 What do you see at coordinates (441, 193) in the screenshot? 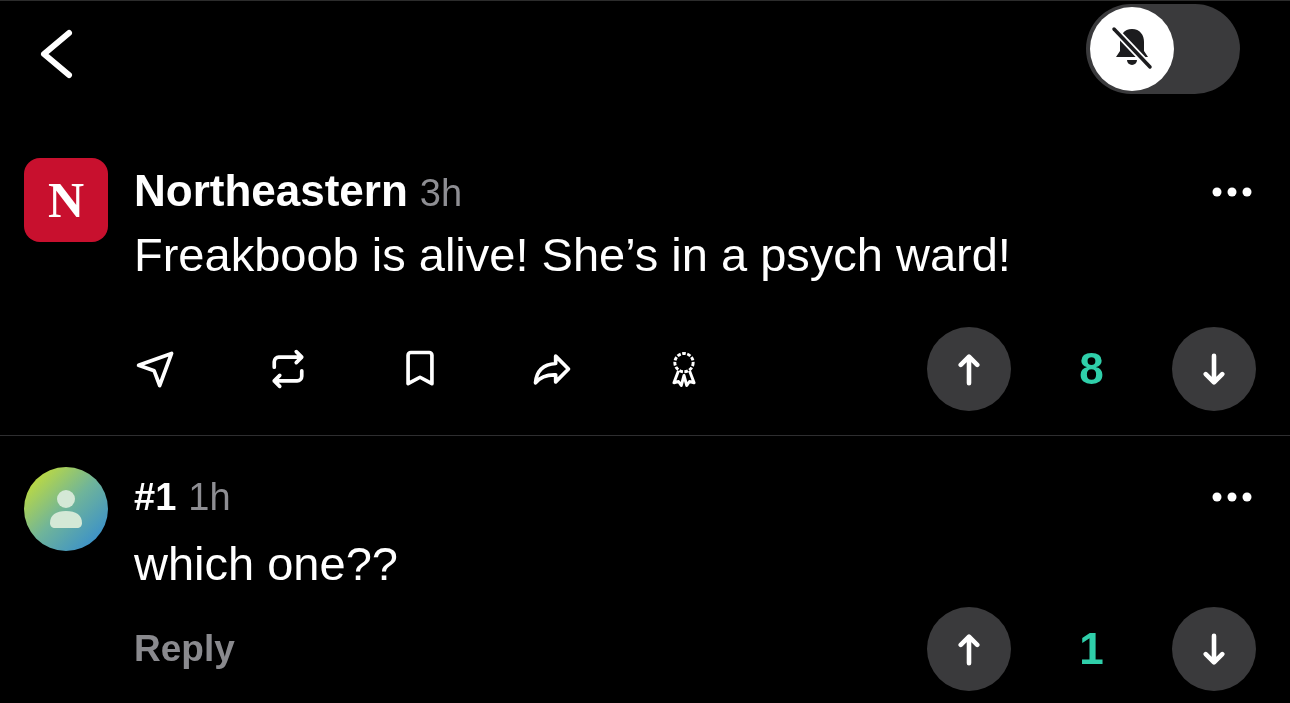
I see `post-time: 3h` at bounding box center [441, 193].